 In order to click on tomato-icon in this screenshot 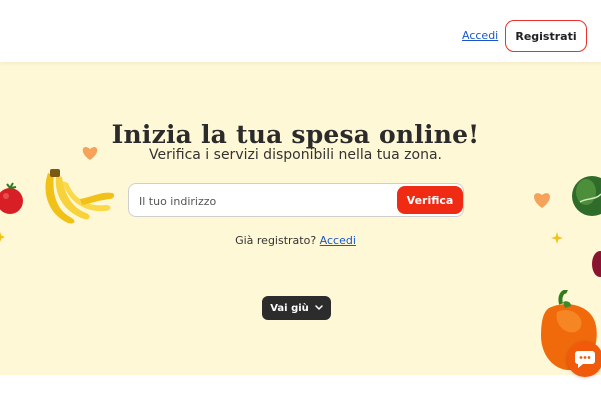, I will do `click(11, 198)`.